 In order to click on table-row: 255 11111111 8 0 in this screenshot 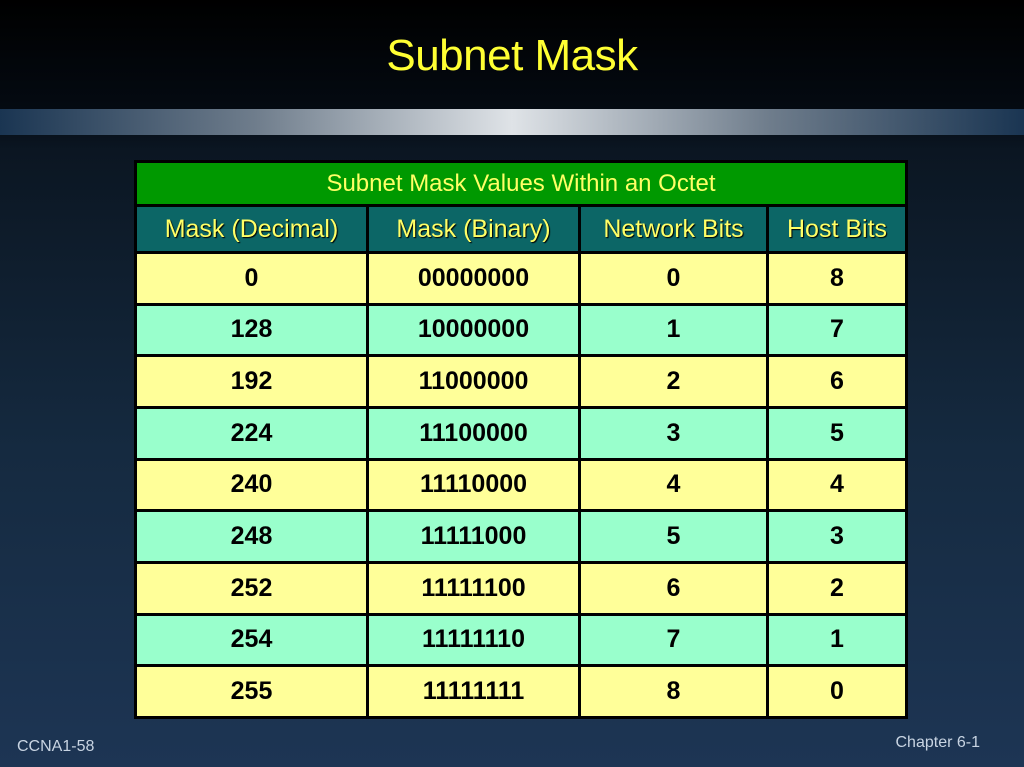, I will do `click(521, 691)`.